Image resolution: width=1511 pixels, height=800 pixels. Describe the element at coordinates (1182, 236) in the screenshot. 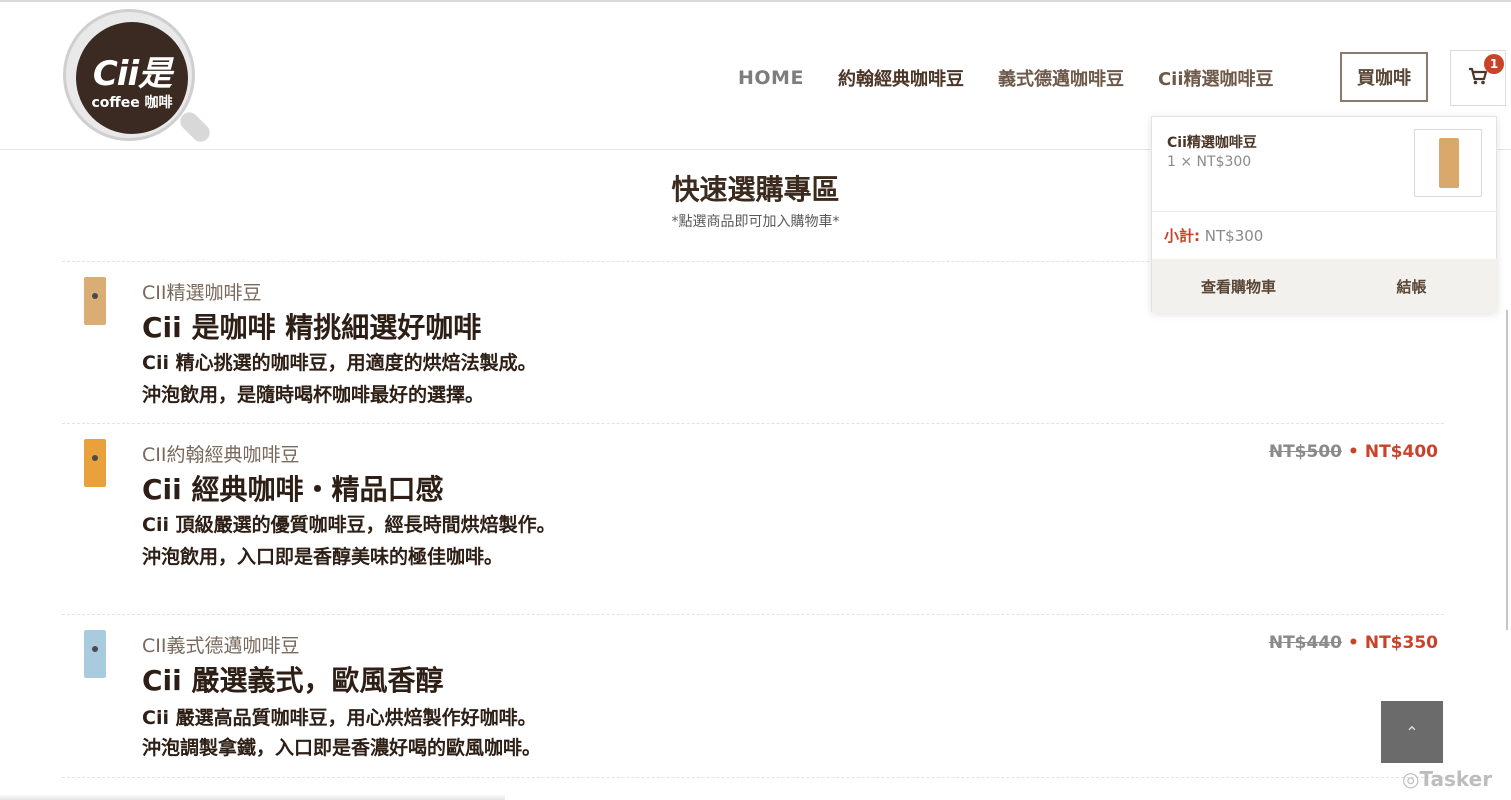

I see `subtotal-label: 小計:` at that location.